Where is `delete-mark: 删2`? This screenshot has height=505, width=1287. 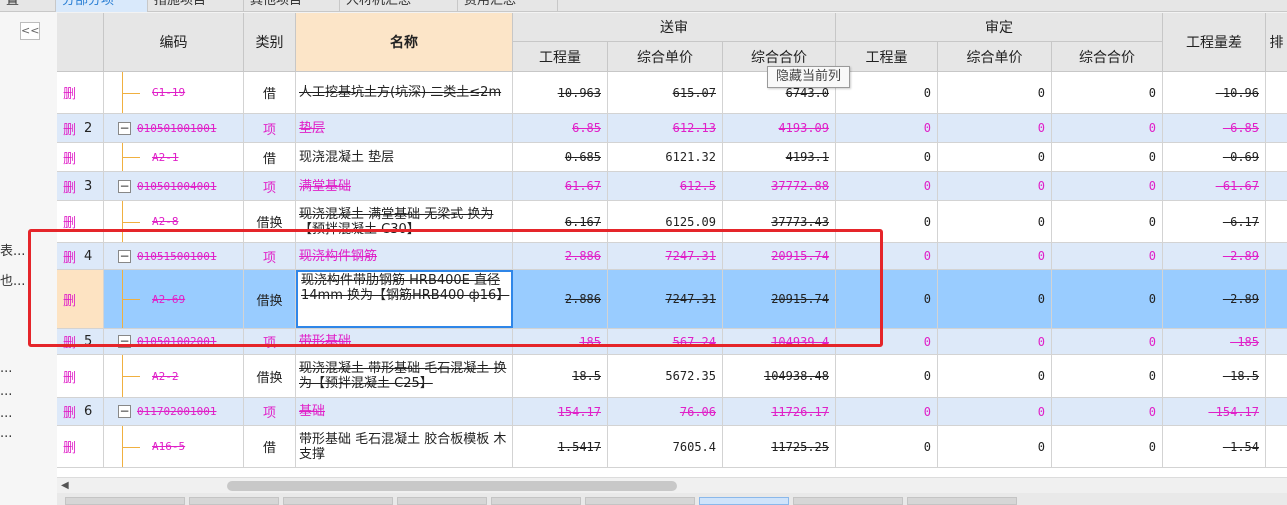 delete-mark: 删2 is located at coordinates (80, 128).